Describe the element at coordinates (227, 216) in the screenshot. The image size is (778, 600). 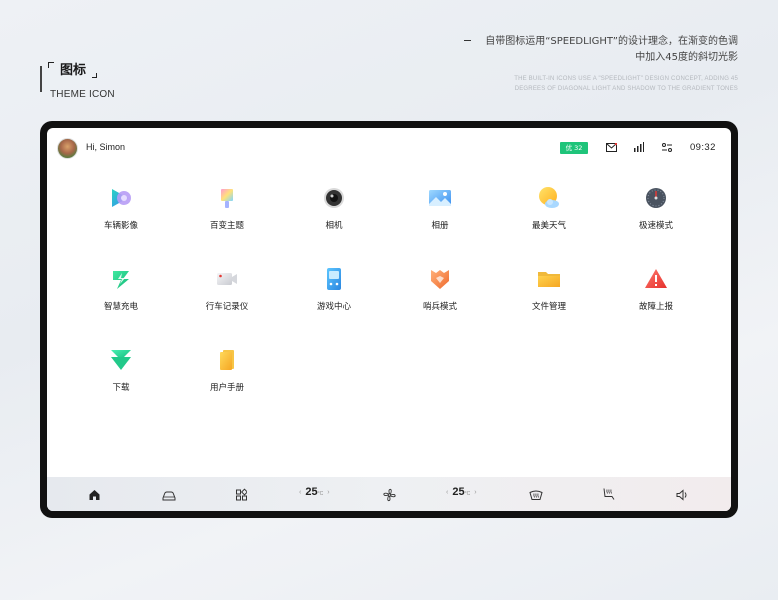
I see `app-theme: 百变主题` at that location.